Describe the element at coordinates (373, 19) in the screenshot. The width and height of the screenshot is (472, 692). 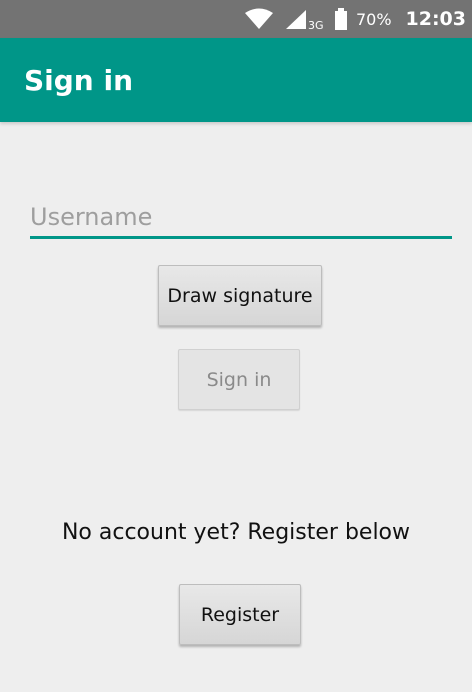
I see `battery-percent: 70%` at that location.